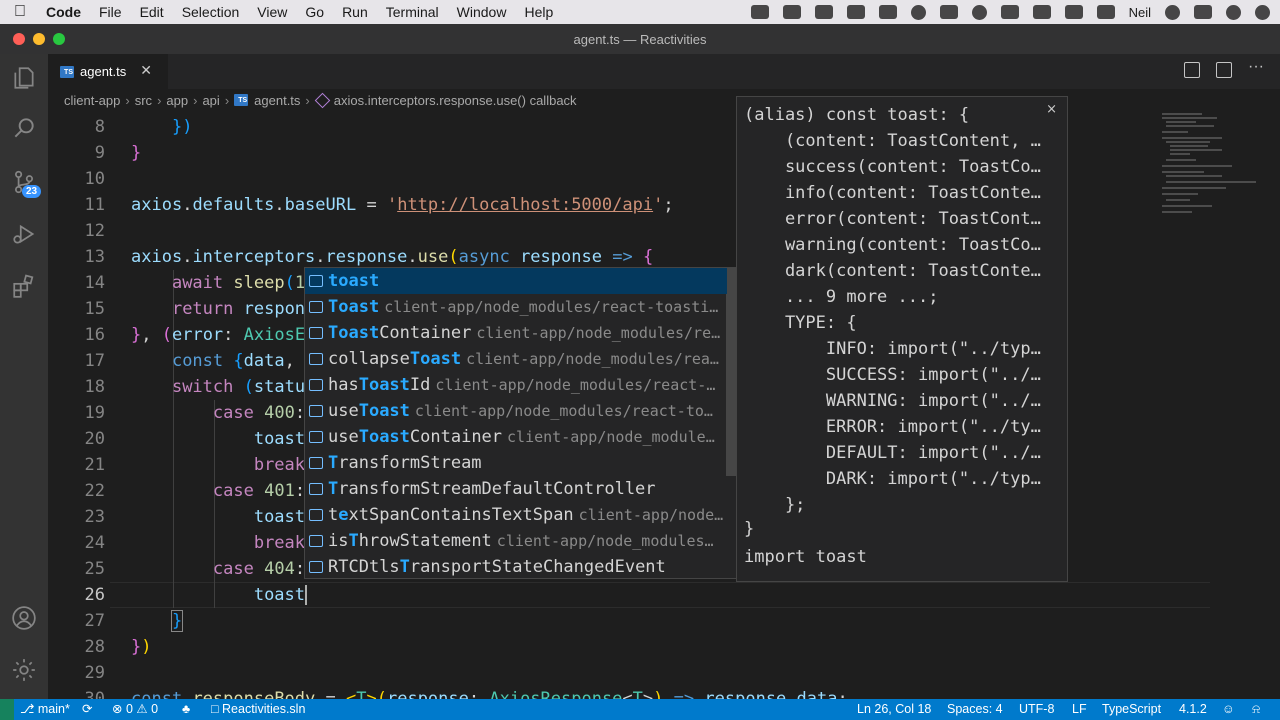 The width and height of the screenshot is (1280, 720). Describe the element at coordinates (1192, 70) in the screenshot. I see `open-changes-icon` at that location.